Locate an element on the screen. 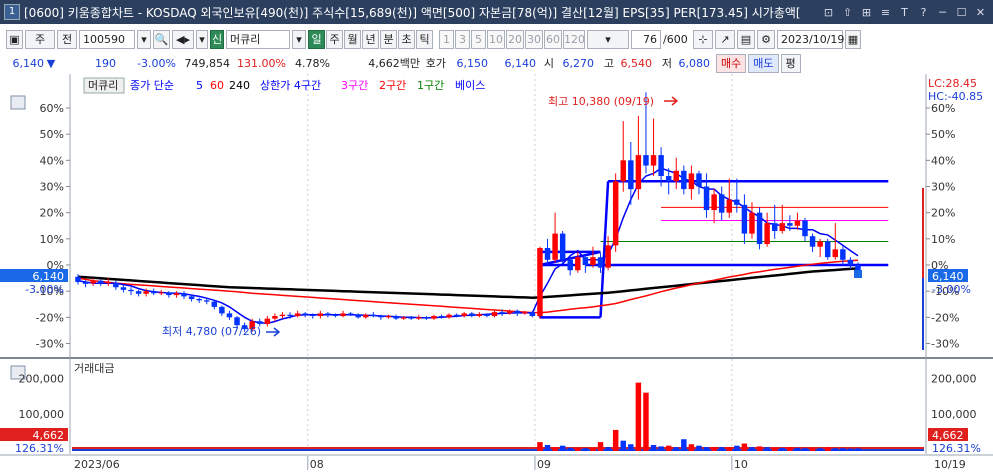  minute-button-30: 30 is located at coordinates (534, 39).